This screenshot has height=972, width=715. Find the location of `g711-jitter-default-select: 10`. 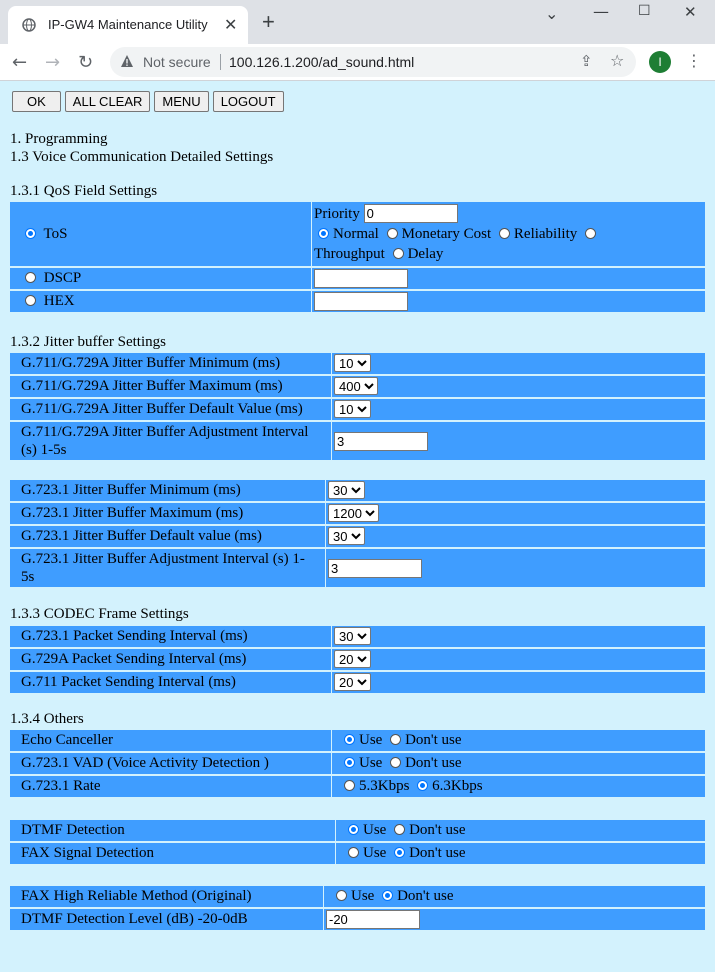

g711-jitter-default-select: 10 is located at coordinates (352, 409).